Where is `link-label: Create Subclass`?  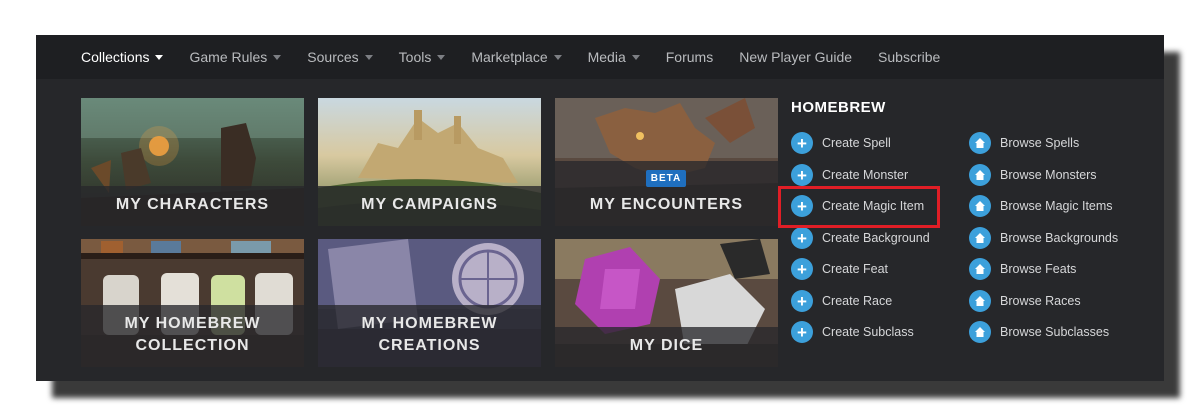
link-label: Create Subclass is located at coordinates (868, 332).